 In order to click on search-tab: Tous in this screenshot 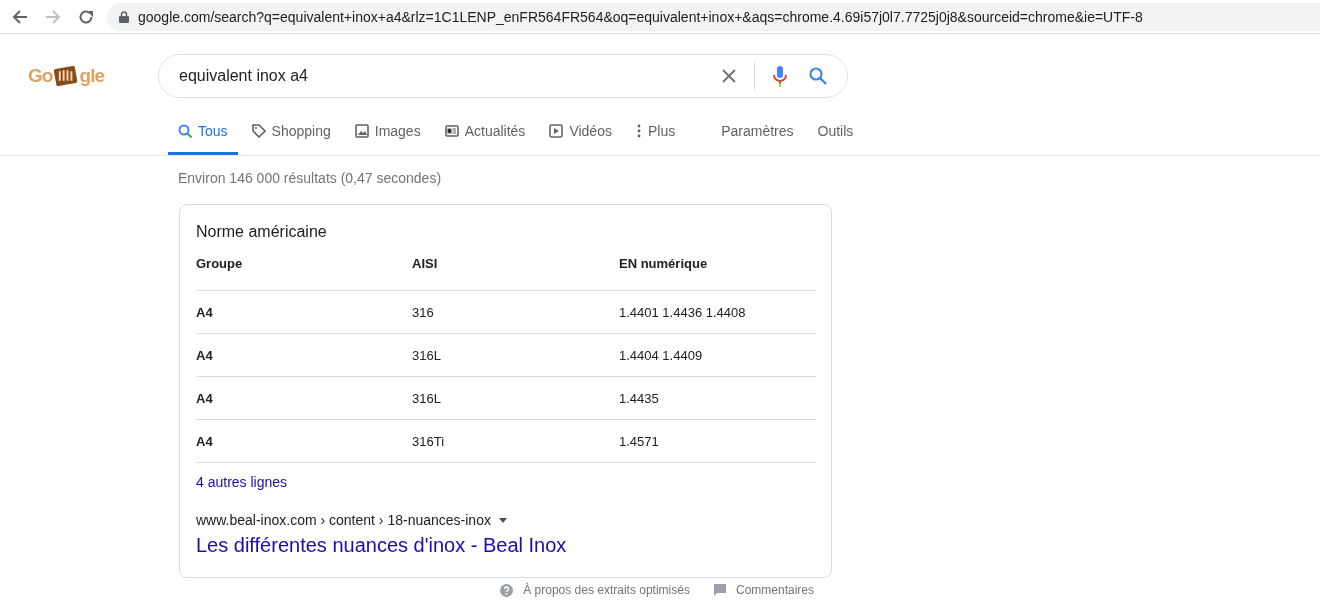, I will do `click(203, 132)`.